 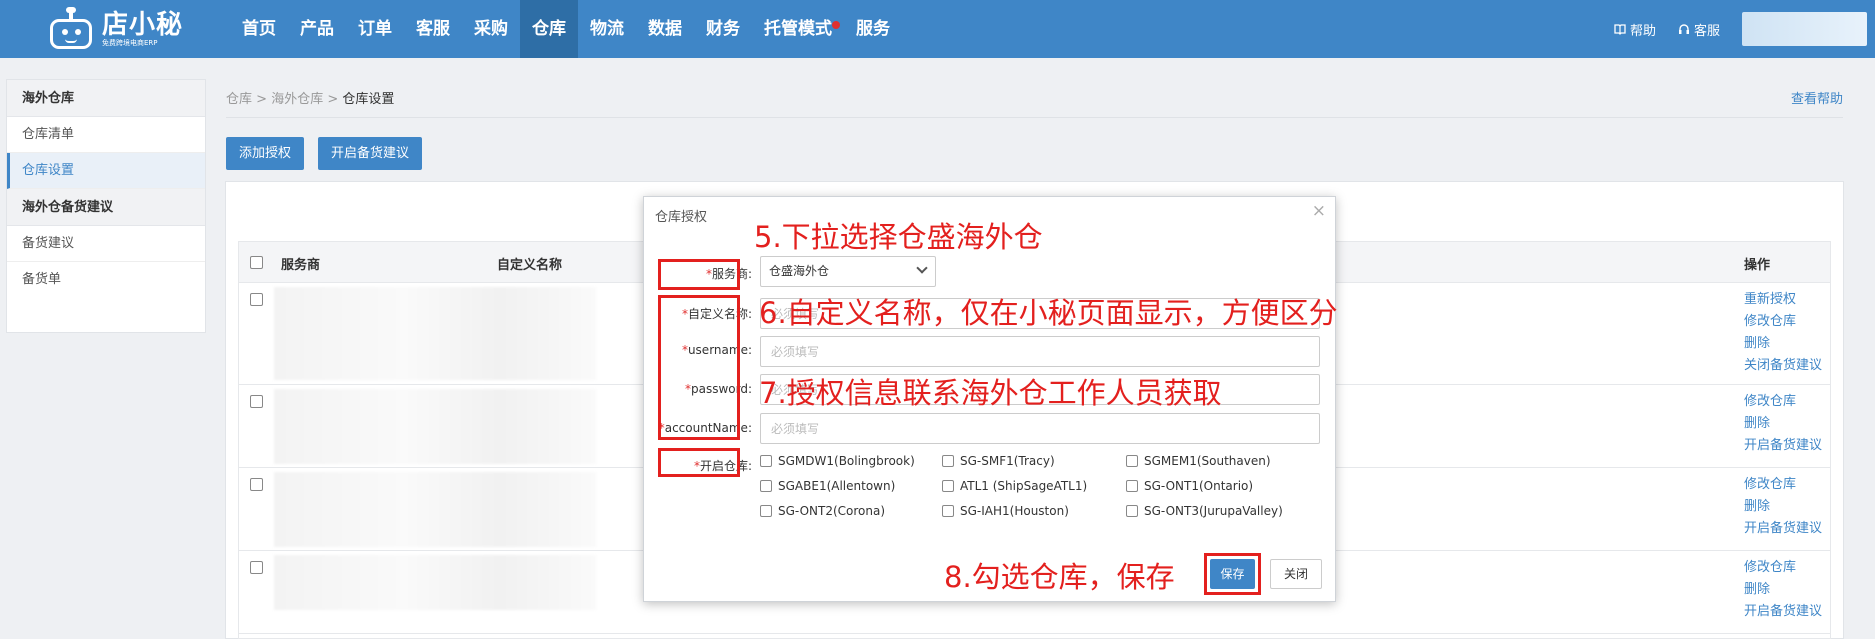 I want to click on provider-selected-value: 仓盛海外仓, so click(x=799, y=271).